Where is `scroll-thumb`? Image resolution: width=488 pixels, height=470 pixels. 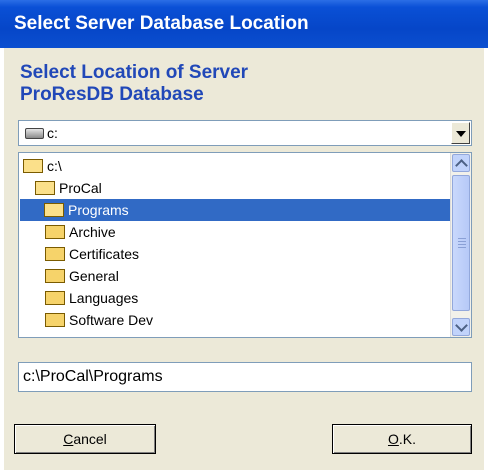 scroll-thumb is located at coordinates (461, 243).